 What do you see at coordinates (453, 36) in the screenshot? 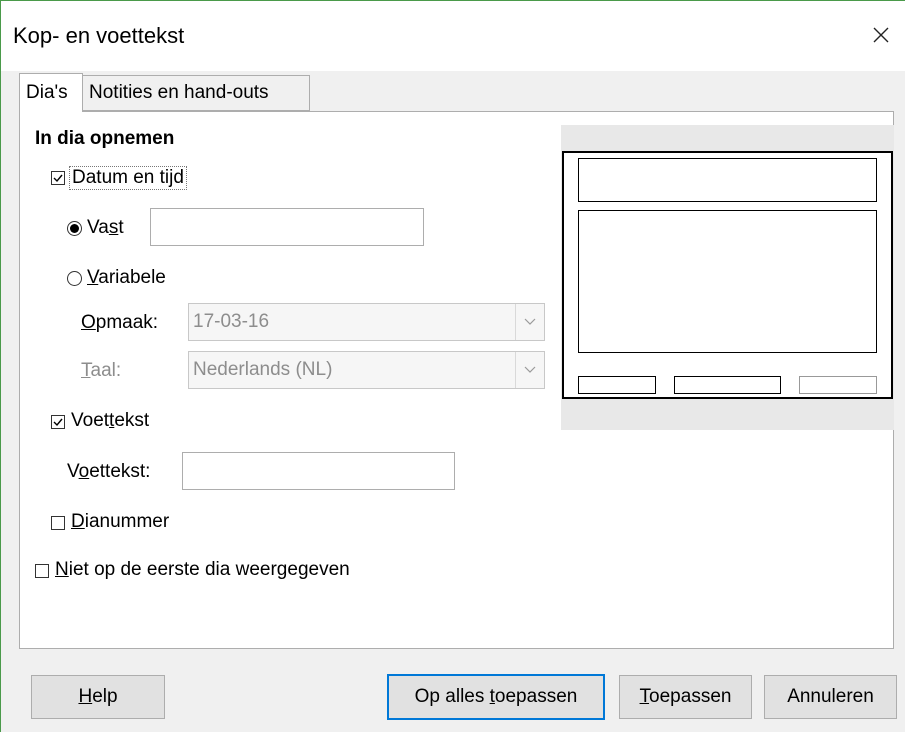
I see `title-bar: Kop- en voettekst` at bounding box center [453, 36].